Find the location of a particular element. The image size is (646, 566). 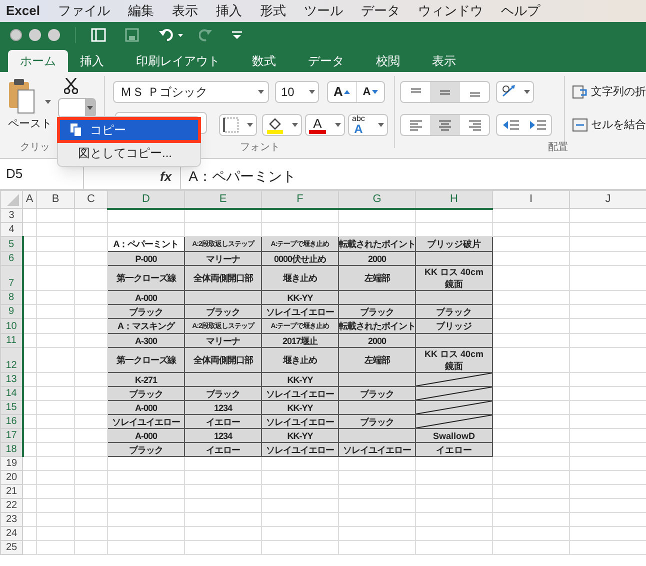

column-header: I is located at coordinates (531, 199).